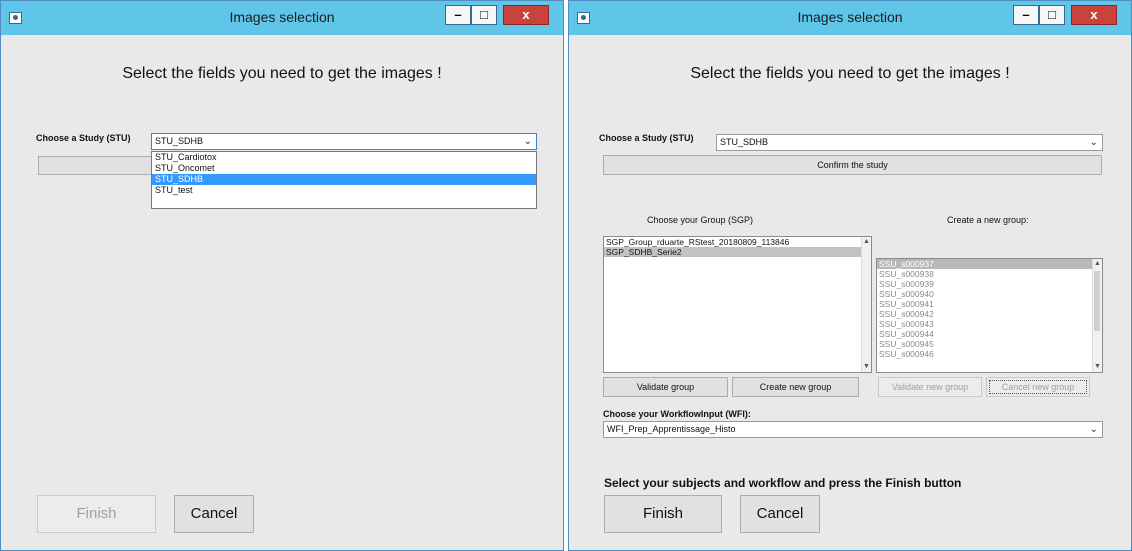 This screenshot has height=551, width=1132. I want to click on confirm-study-button, so click(95, 165).